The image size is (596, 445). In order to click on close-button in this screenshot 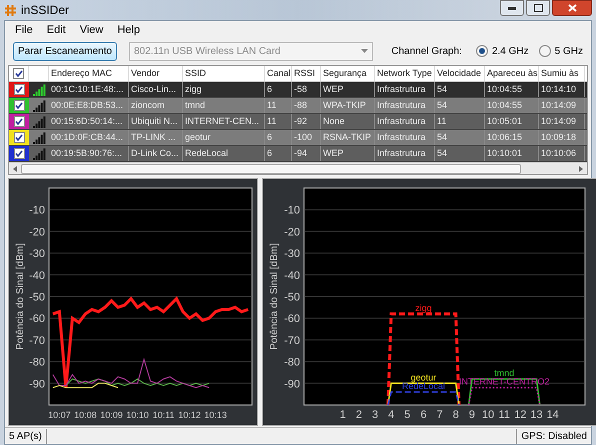, I will do `click(572, 8)`.